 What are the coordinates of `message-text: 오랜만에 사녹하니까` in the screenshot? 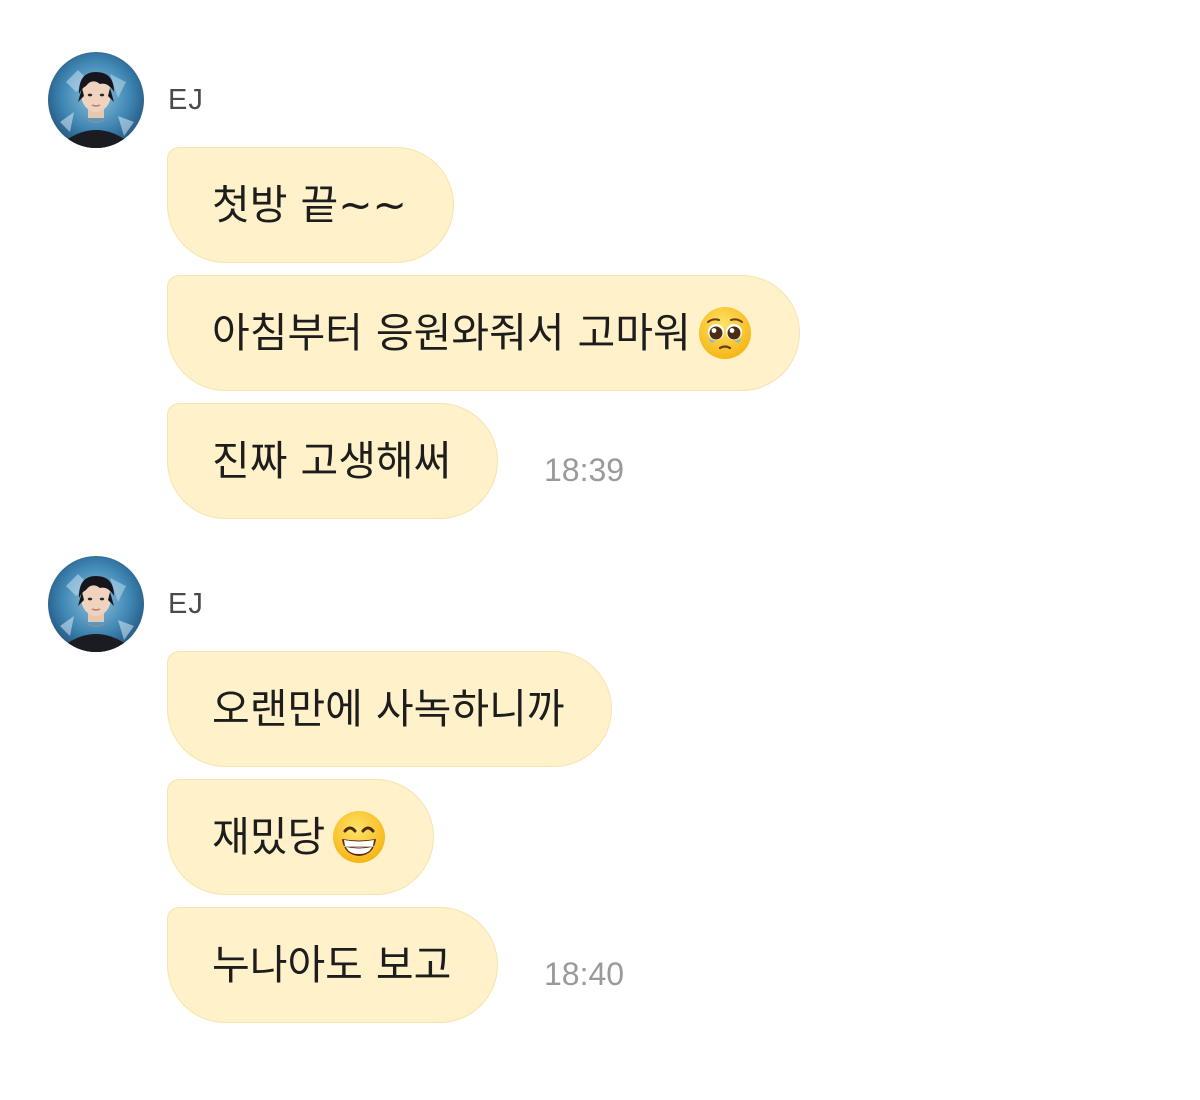 It's located at (388, 708).